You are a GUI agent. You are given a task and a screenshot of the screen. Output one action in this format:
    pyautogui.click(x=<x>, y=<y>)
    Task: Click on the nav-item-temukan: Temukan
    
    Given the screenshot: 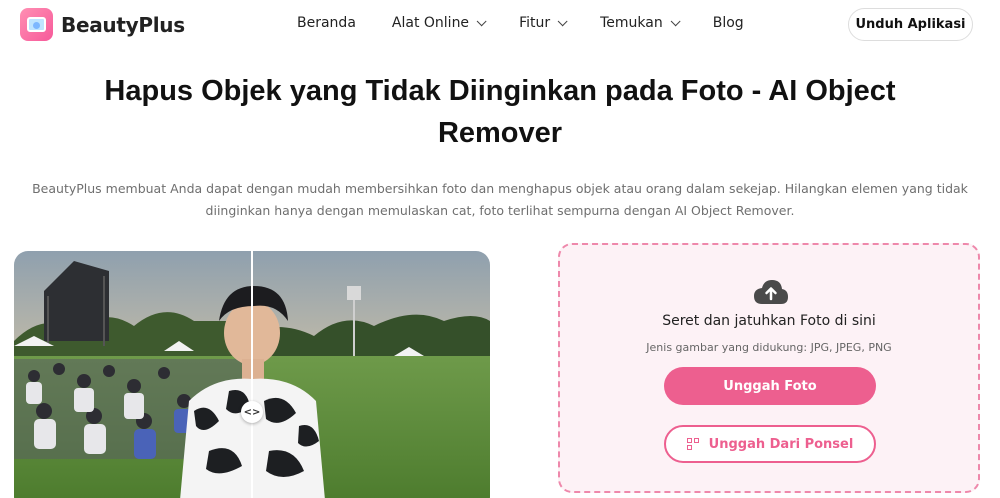 What is the action you would take?
    pyautogui.click(x=640, y=23)
    